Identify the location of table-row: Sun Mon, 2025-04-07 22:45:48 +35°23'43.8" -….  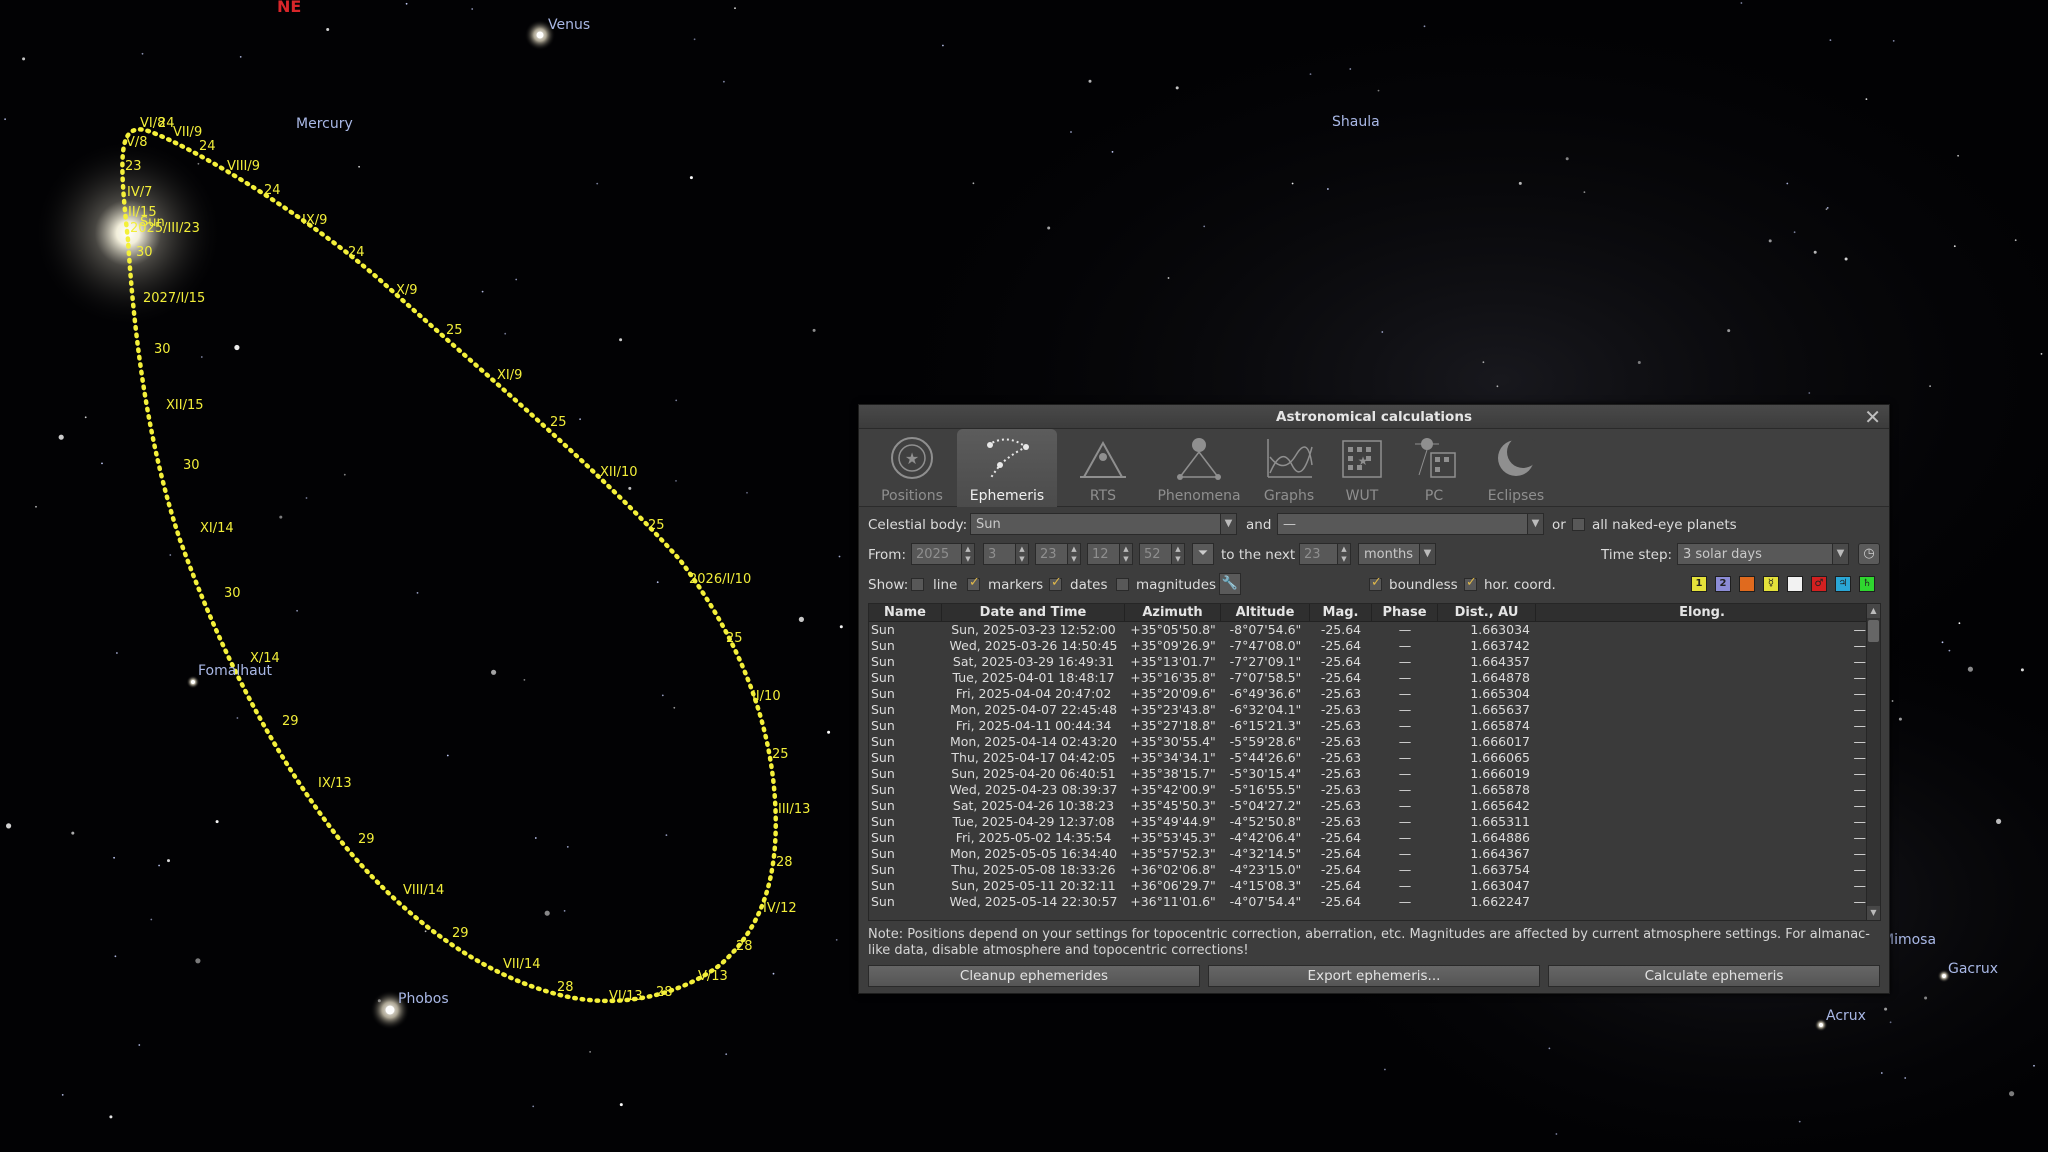
(1367, 710).